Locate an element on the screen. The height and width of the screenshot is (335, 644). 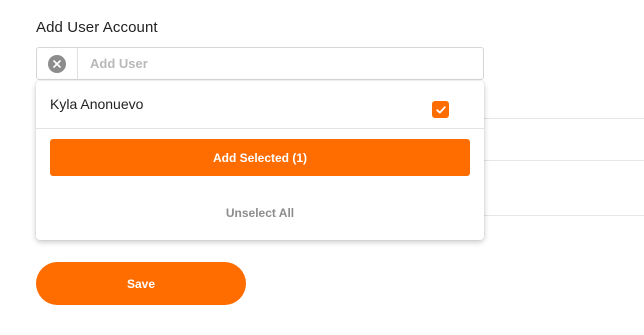
save-button: Save is located at coordinates (141, 283).